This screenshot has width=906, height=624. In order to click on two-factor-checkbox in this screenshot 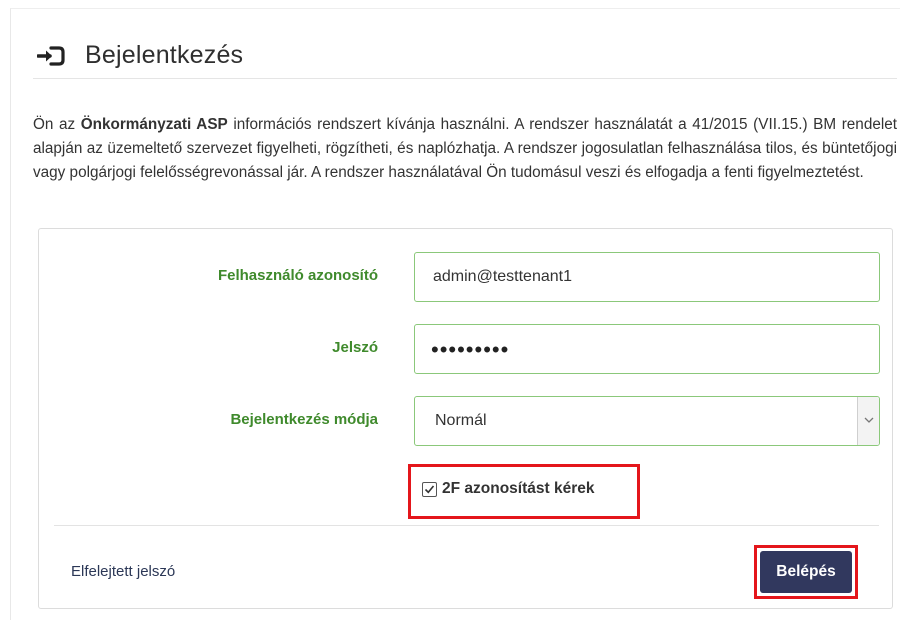, I will do `click(429, 489)`.